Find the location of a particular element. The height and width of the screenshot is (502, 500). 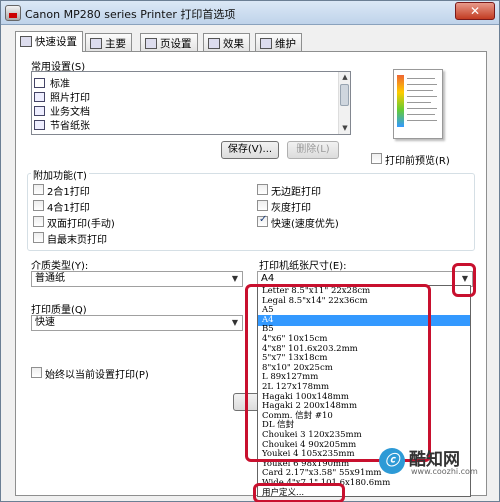

page-preview is located at coordinates (418, 104).